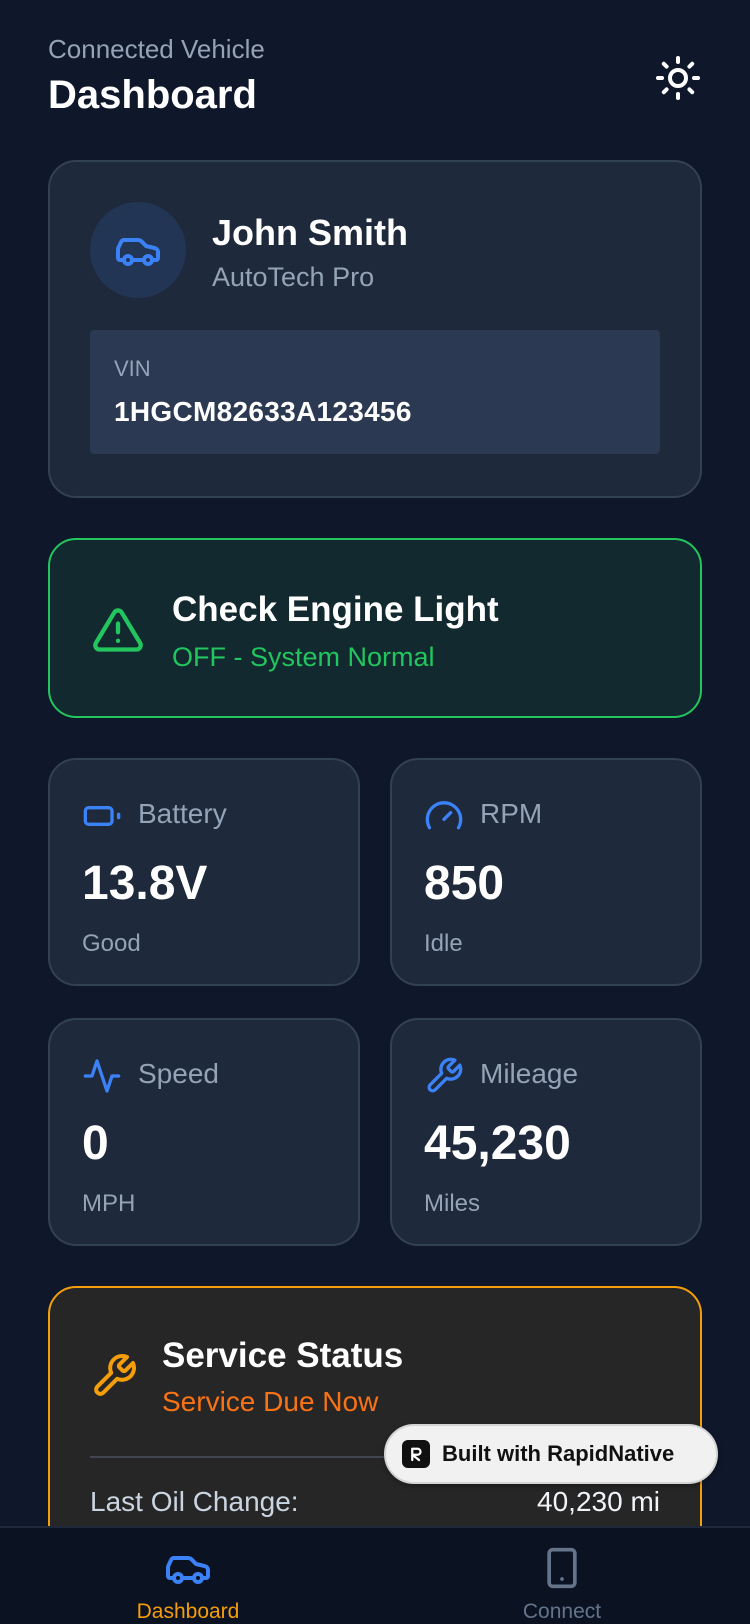  I want to click on page-title: Dashboard, so click(152, 95).